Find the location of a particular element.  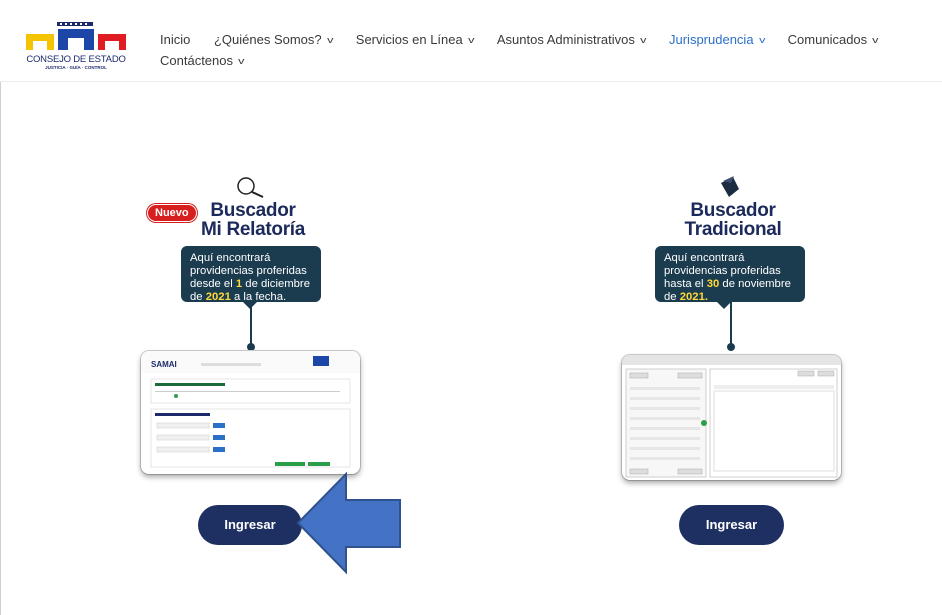

logo-name: CONSEJO DE ESTADO is located at coordinates (76, 59).